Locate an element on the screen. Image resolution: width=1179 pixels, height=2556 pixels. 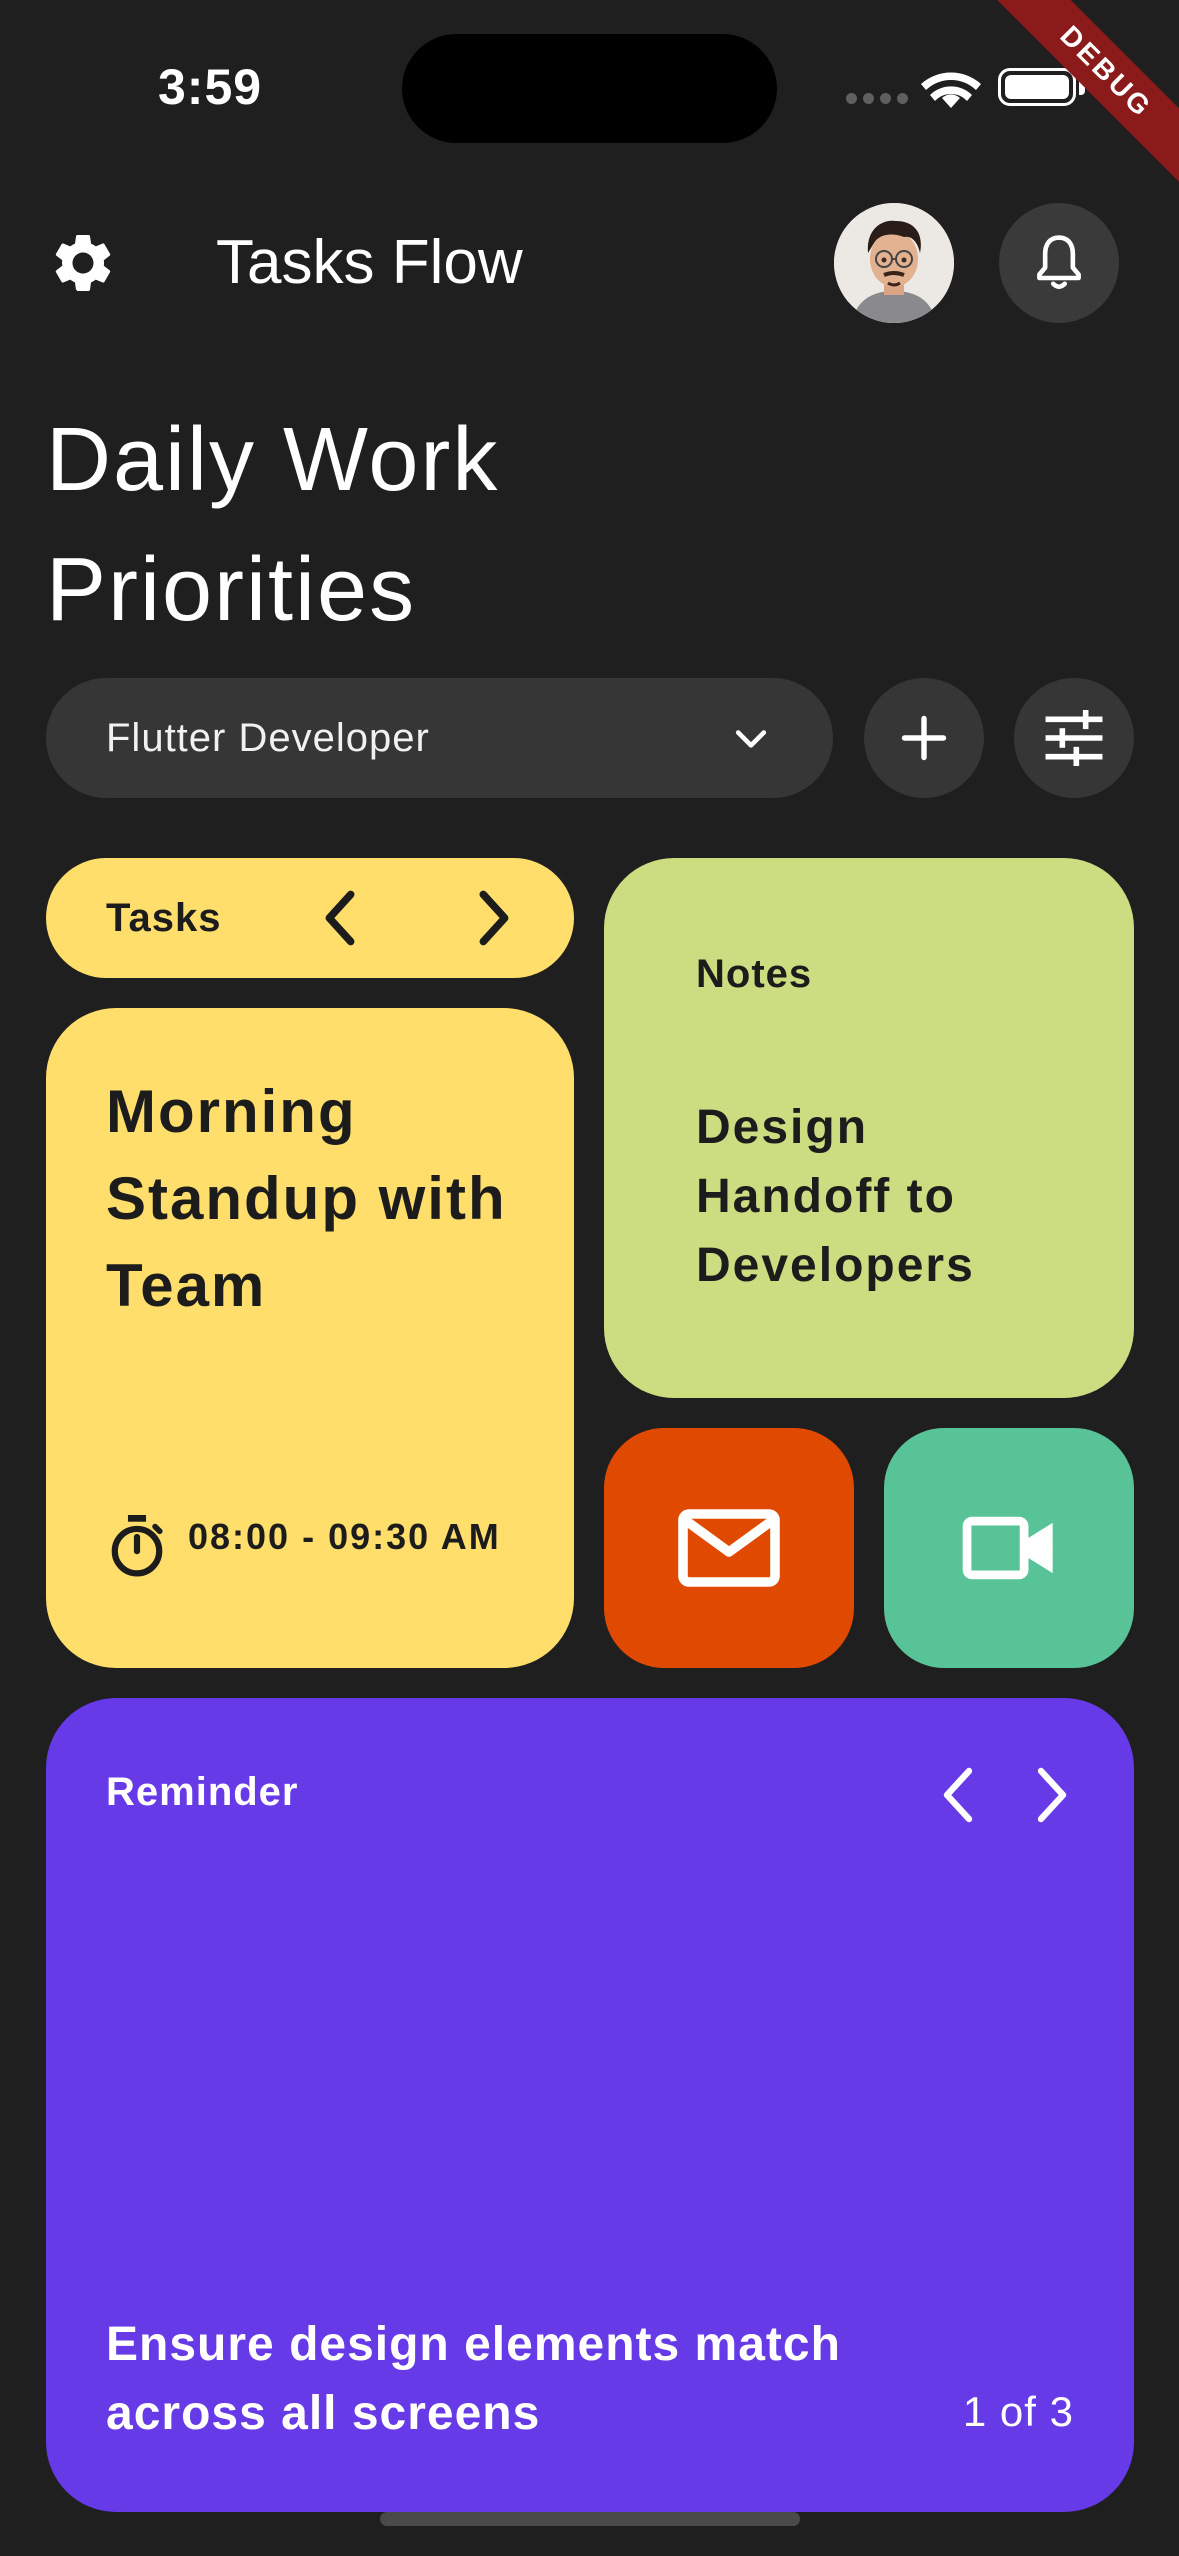
battery-icon is located at coordinates (1037, 87).